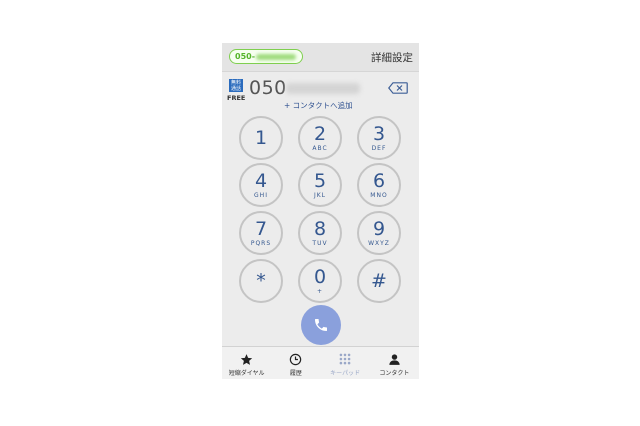 The width and height of the screenshot is (640, 426). I want to click on add-to-contact-link: + コンタクトへ追加, so click(318, 105).